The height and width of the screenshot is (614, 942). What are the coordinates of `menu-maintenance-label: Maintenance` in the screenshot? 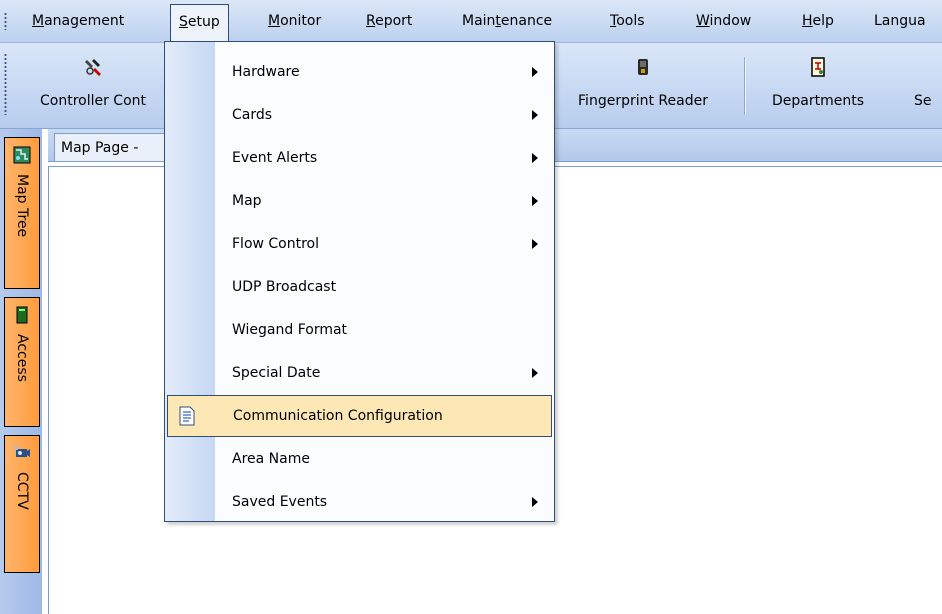 It's located at (507, 21).